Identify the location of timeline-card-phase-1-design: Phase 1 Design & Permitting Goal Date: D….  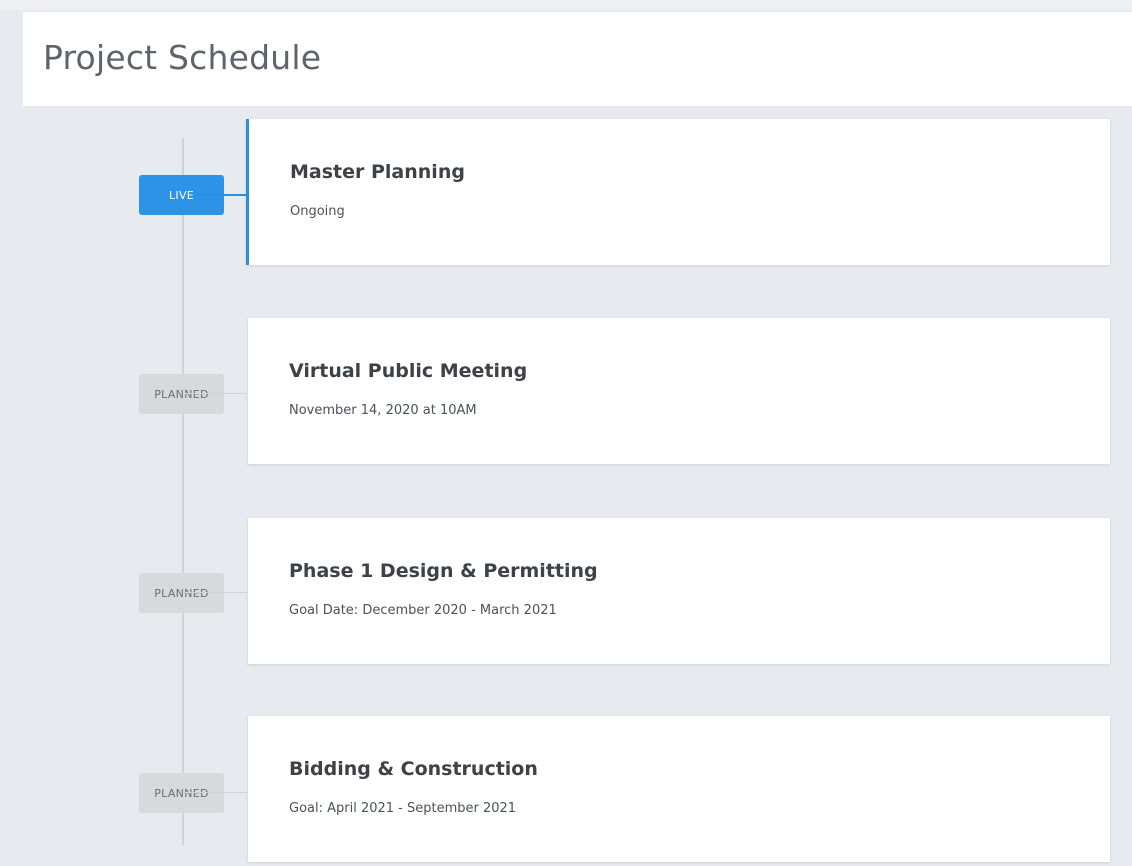
(679, 591).